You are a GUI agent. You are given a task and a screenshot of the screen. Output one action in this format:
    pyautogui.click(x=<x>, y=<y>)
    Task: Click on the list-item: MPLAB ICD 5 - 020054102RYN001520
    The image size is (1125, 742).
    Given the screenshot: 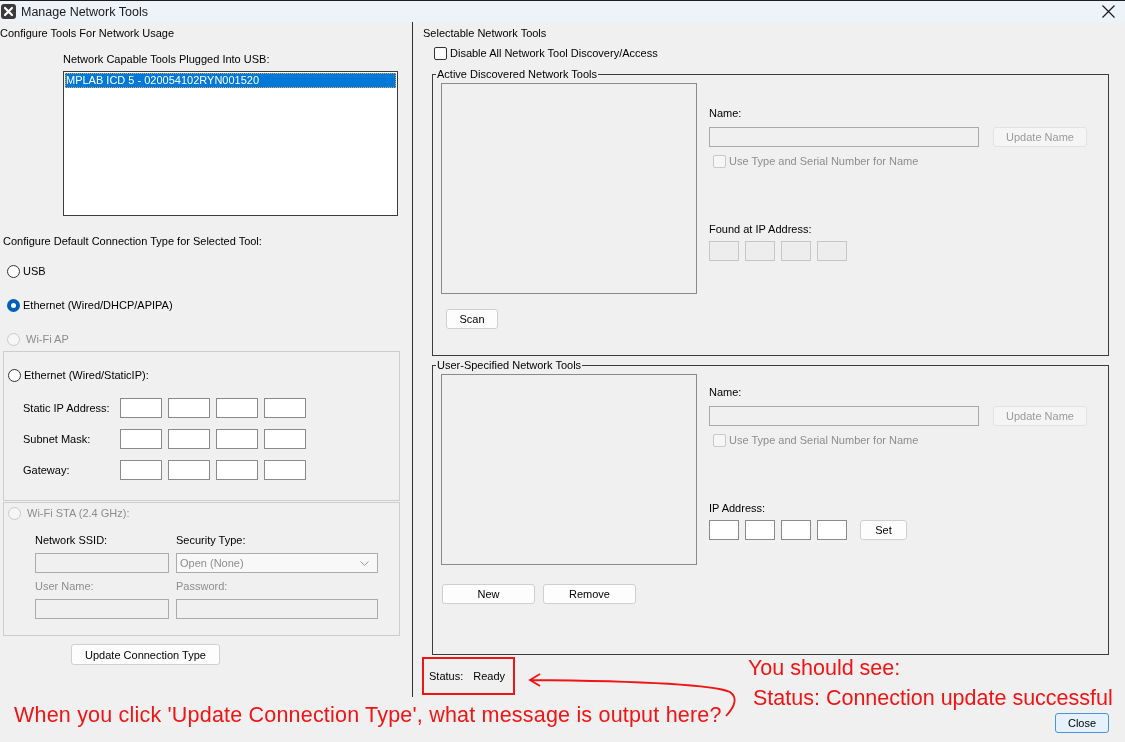 What is the action you would take?
    pyautogui.click(x=230, y=80)
    